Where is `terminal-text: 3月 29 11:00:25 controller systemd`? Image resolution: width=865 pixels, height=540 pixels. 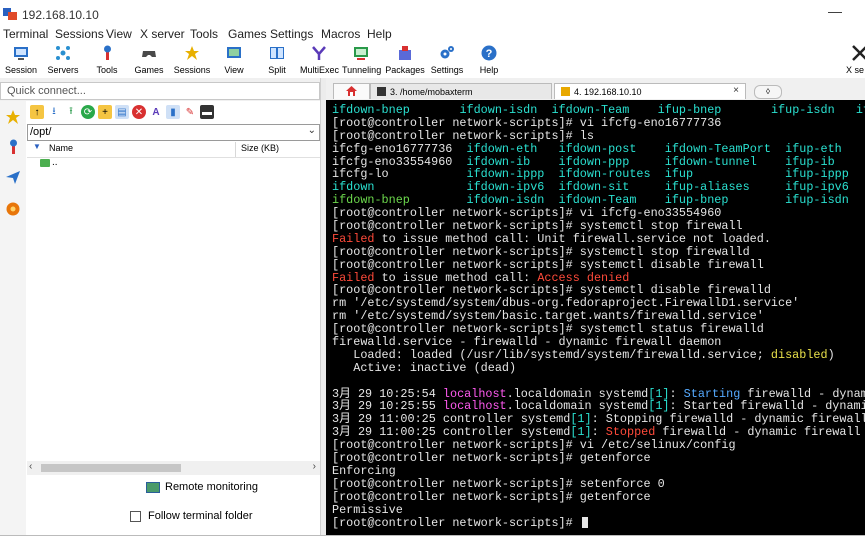 terminal-text: 3月 29 11:00:25 controller systemd is located at coordinates (451, 432).